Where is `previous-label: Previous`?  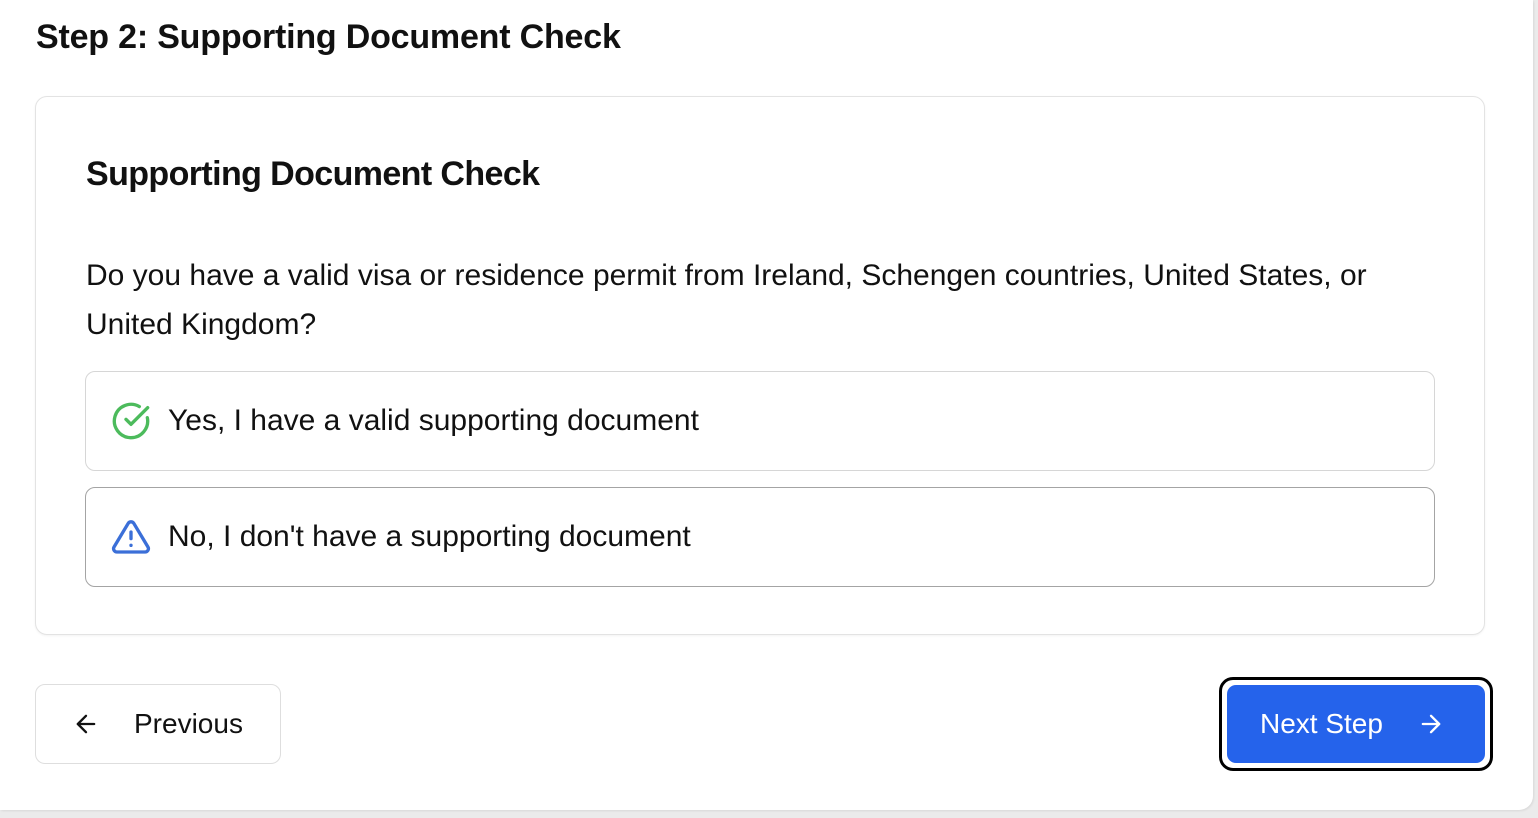 previous-label: Previous is located at coordinates (188, 723).